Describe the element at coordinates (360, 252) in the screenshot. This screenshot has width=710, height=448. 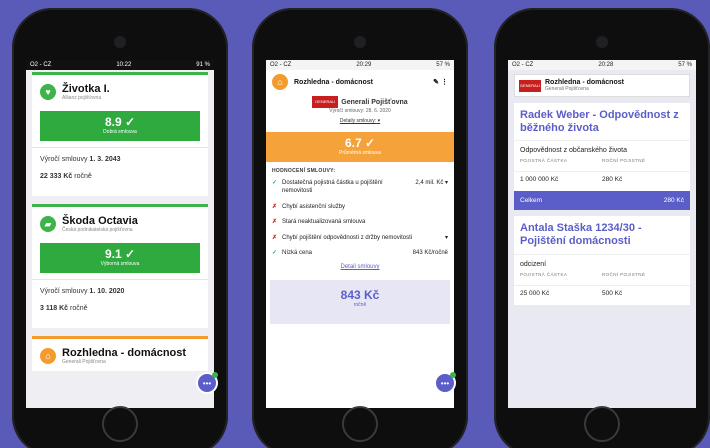
I see `evaluation-item: ✓ Nízká cena 843 Kč/ročně` at that location.